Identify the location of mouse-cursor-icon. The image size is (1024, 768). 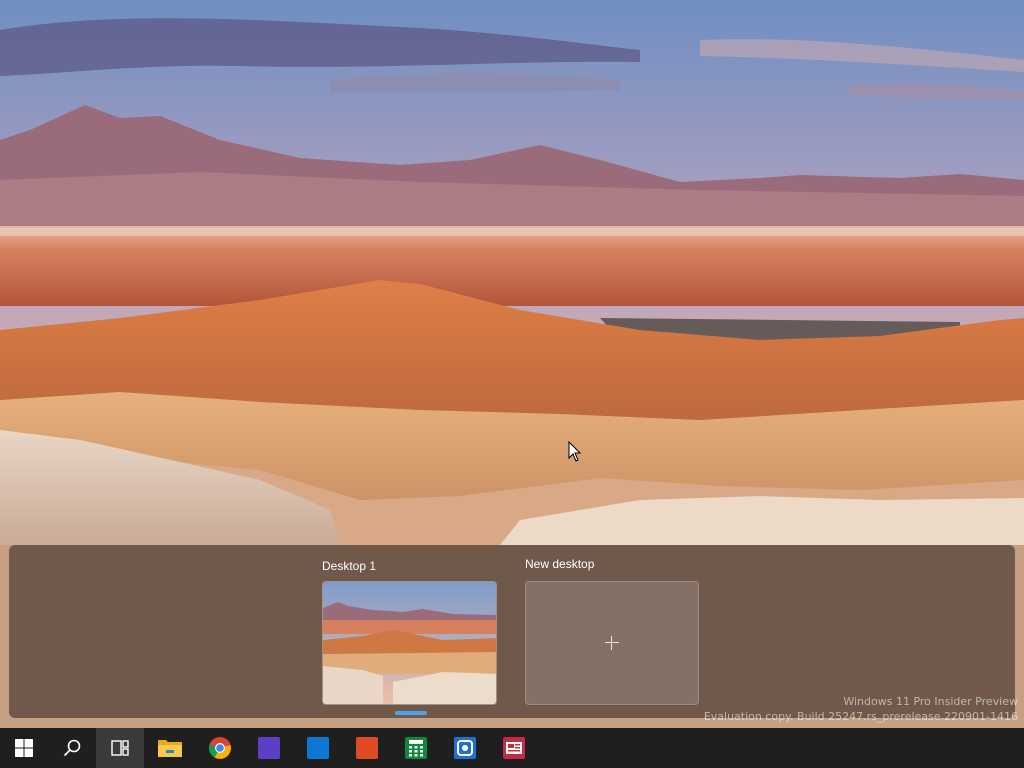
(575, 454).